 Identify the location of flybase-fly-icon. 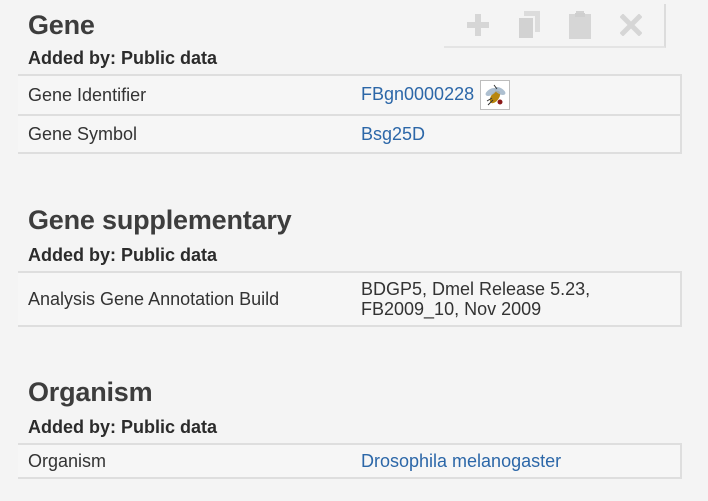
(495, 95).